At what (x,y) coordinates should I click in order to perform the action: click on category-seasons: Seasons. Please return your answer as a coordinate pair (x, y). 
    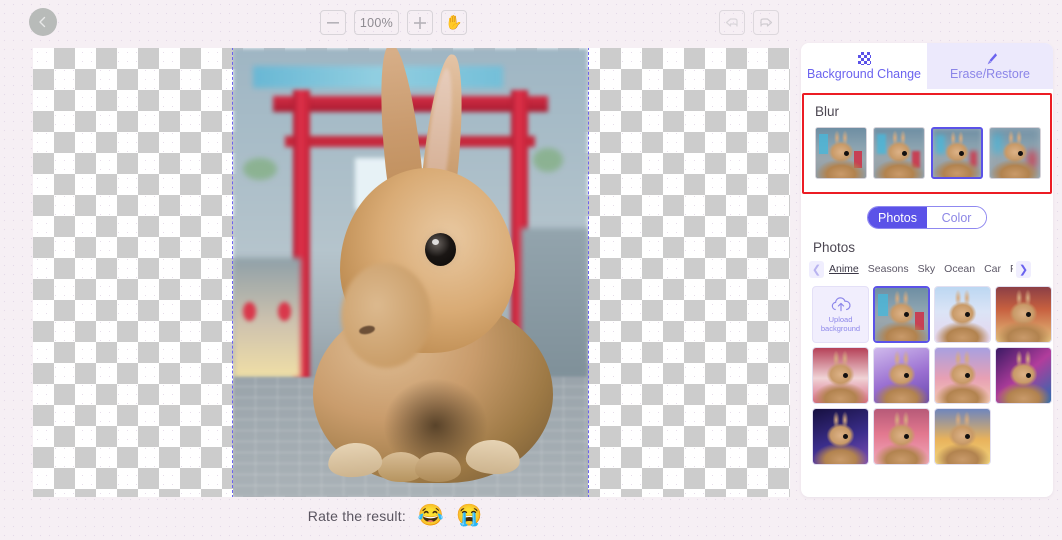
    Looking at the image, I should click on (888, 269).